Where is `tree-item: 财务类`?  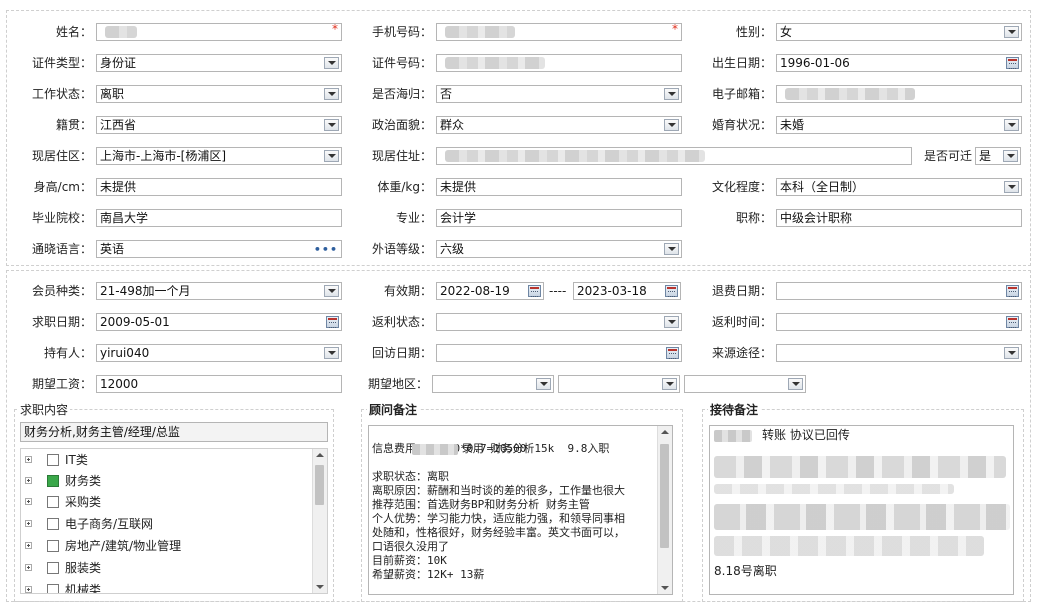
tree-item: 财务类 is located at coordinates (167, 481).